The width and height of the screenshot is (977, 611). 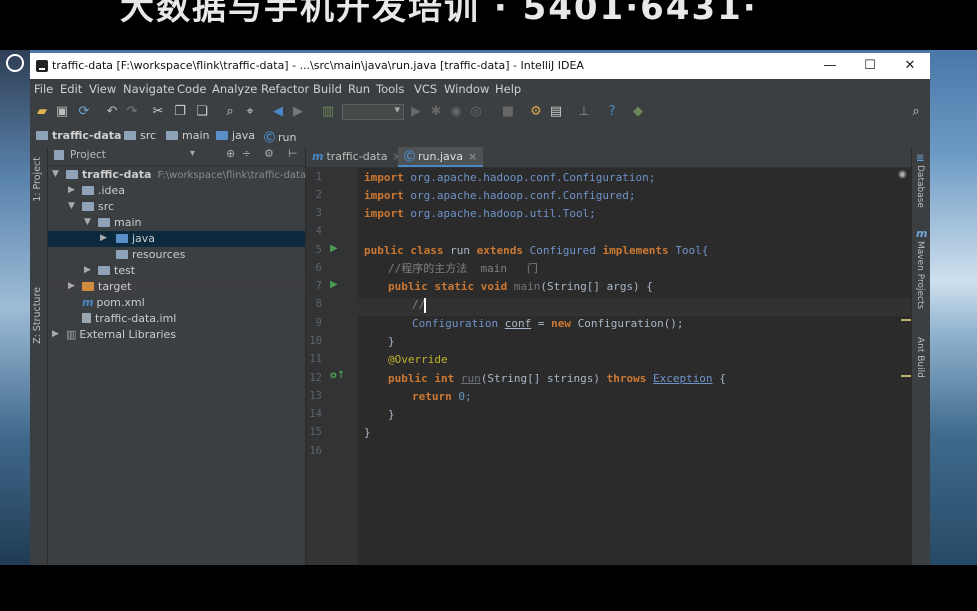 What do you see at coordinates (37, 315) in the screenshot?
I see `structure-tool-tab: Z: Structure` at bounding box center [37, 315].